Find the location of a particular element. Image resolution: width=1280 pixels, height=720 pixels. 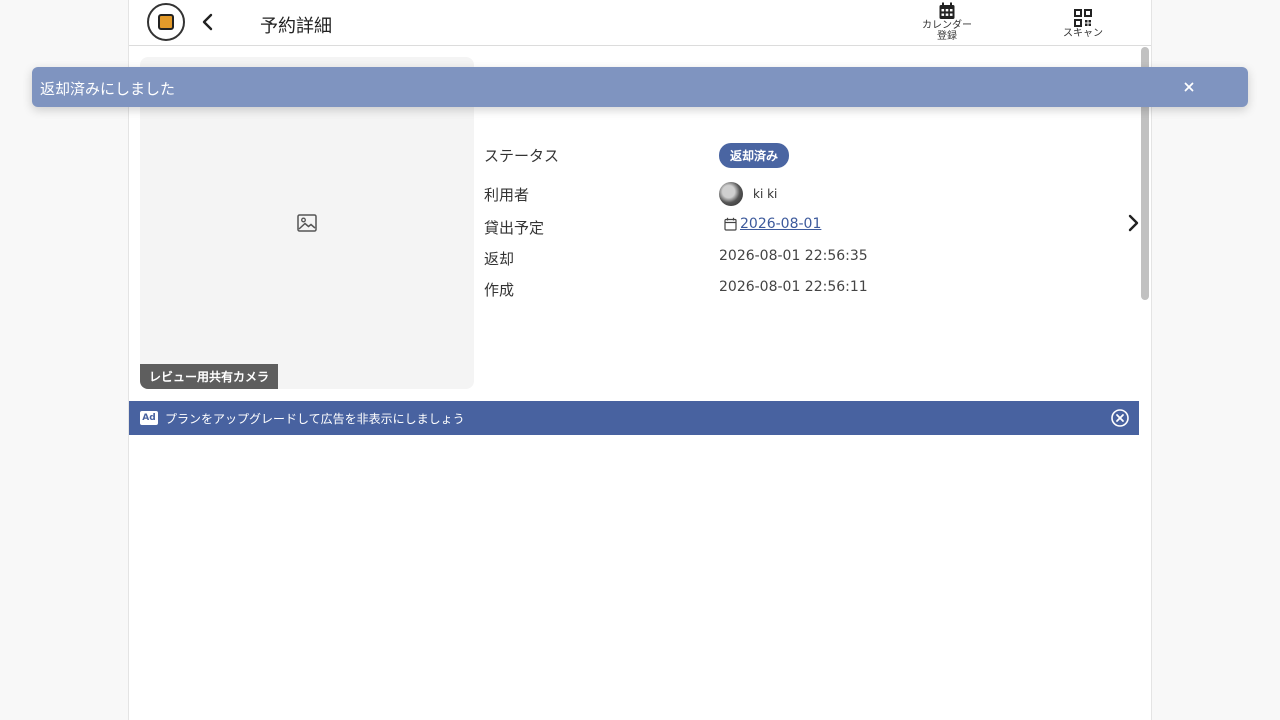

circle-close-icon is located at coordinates (1120, 418).